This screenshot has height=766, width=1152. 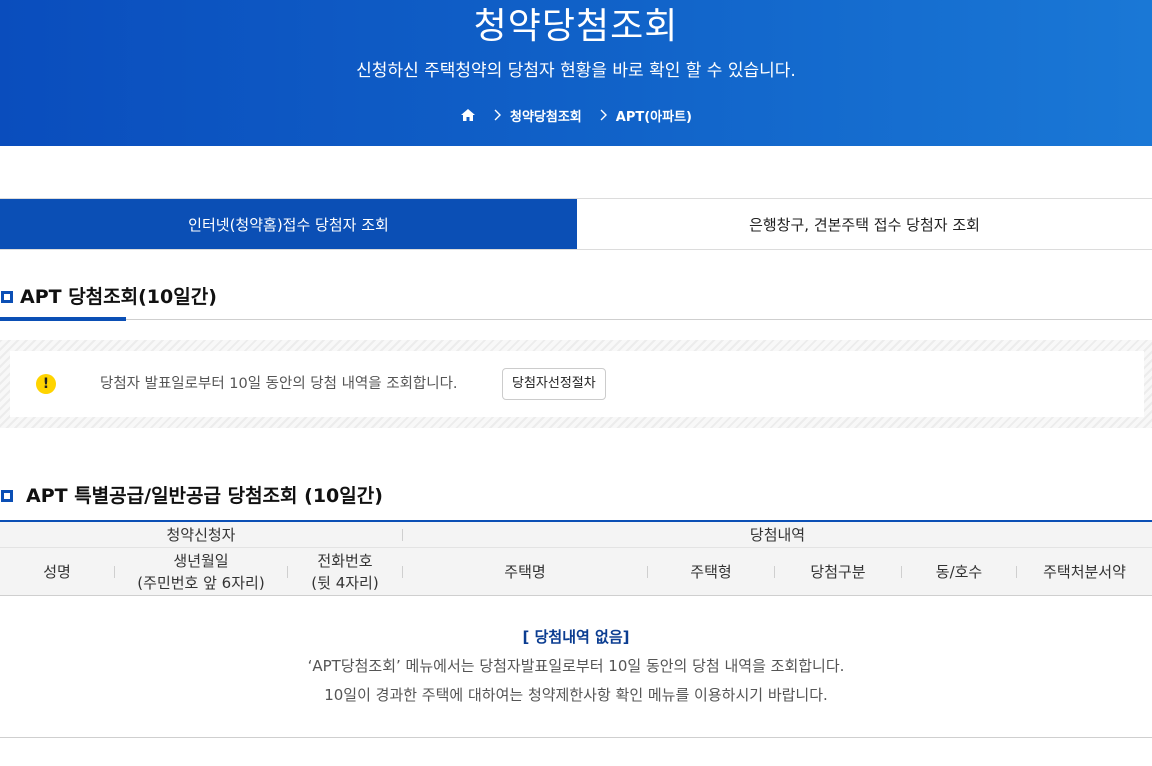 I want to click on column-header-subline: (주민번호 앞 6자리), so click(x=201, y=583).